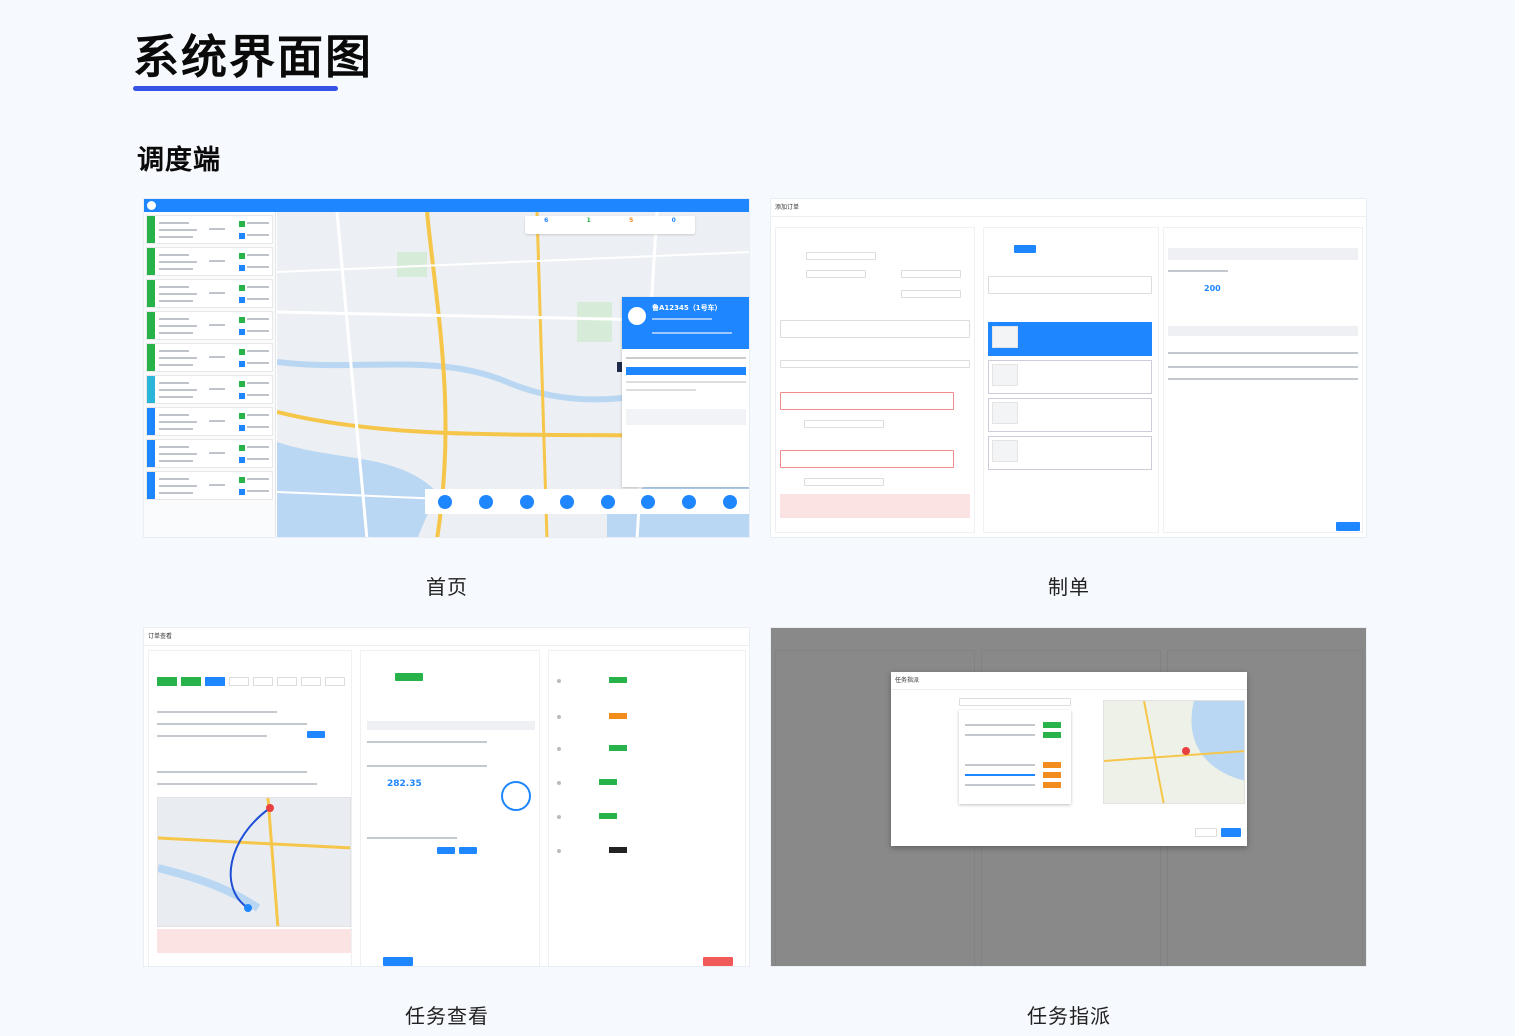  What do you see at coordinates (826, 238) in the screenshot?
I see `order-type-field` at bounding box center [826, 238].